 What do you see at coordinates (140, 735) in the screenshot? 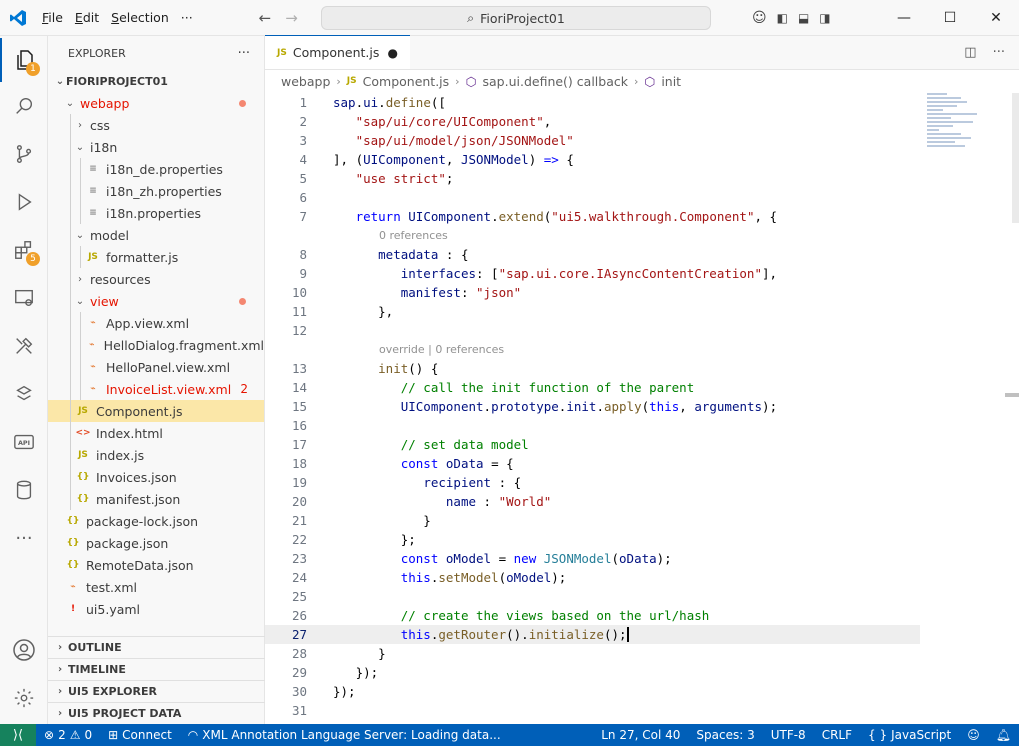
I see `connect-button: ⊞ Connect` at bounding box center [140, 735].